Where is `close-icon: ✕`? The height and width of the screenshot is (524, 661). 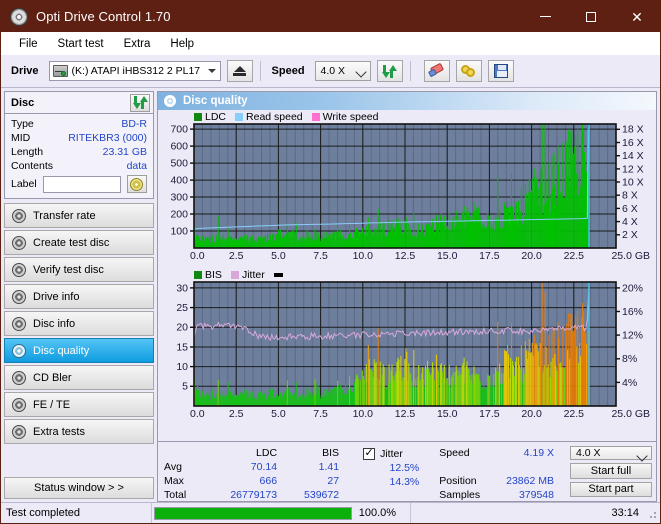
close-icon: ✕ is located at coordinates (637, 16).